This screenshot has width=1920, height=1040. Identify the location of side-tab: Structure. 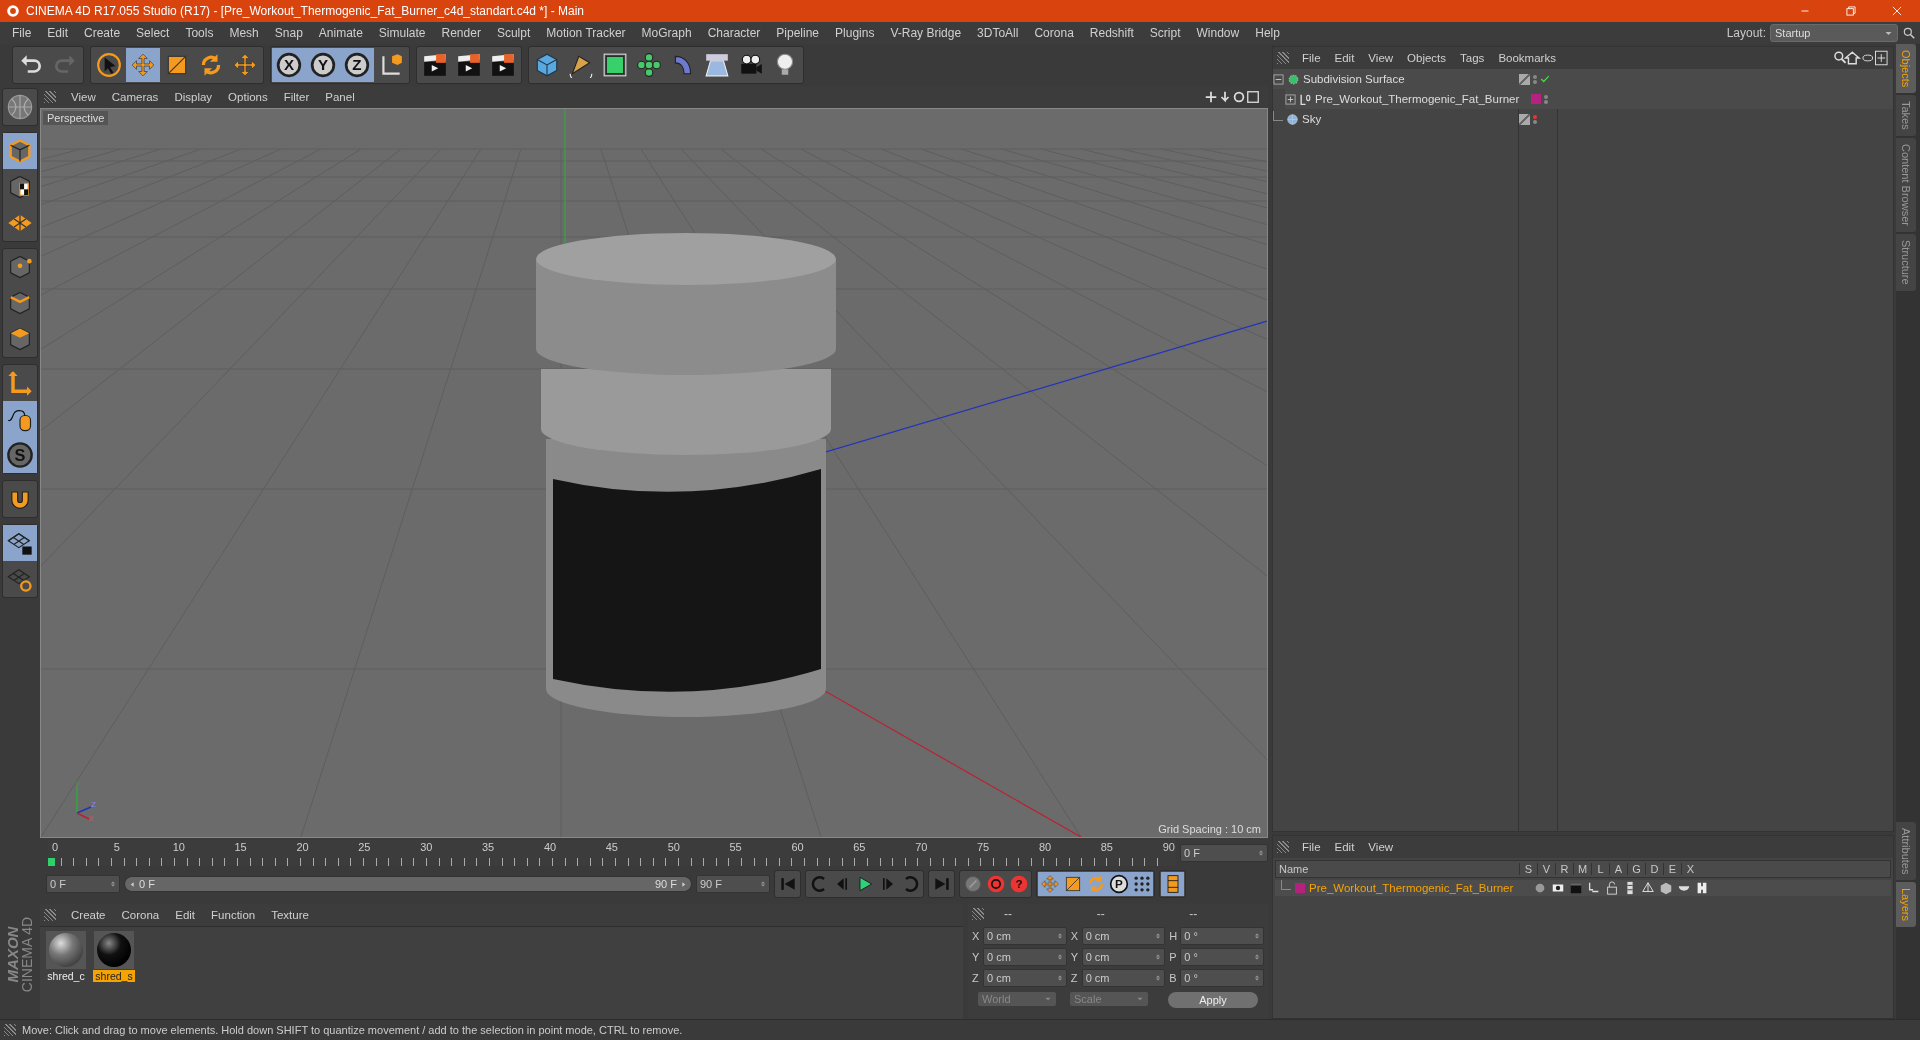
(1906, 262).